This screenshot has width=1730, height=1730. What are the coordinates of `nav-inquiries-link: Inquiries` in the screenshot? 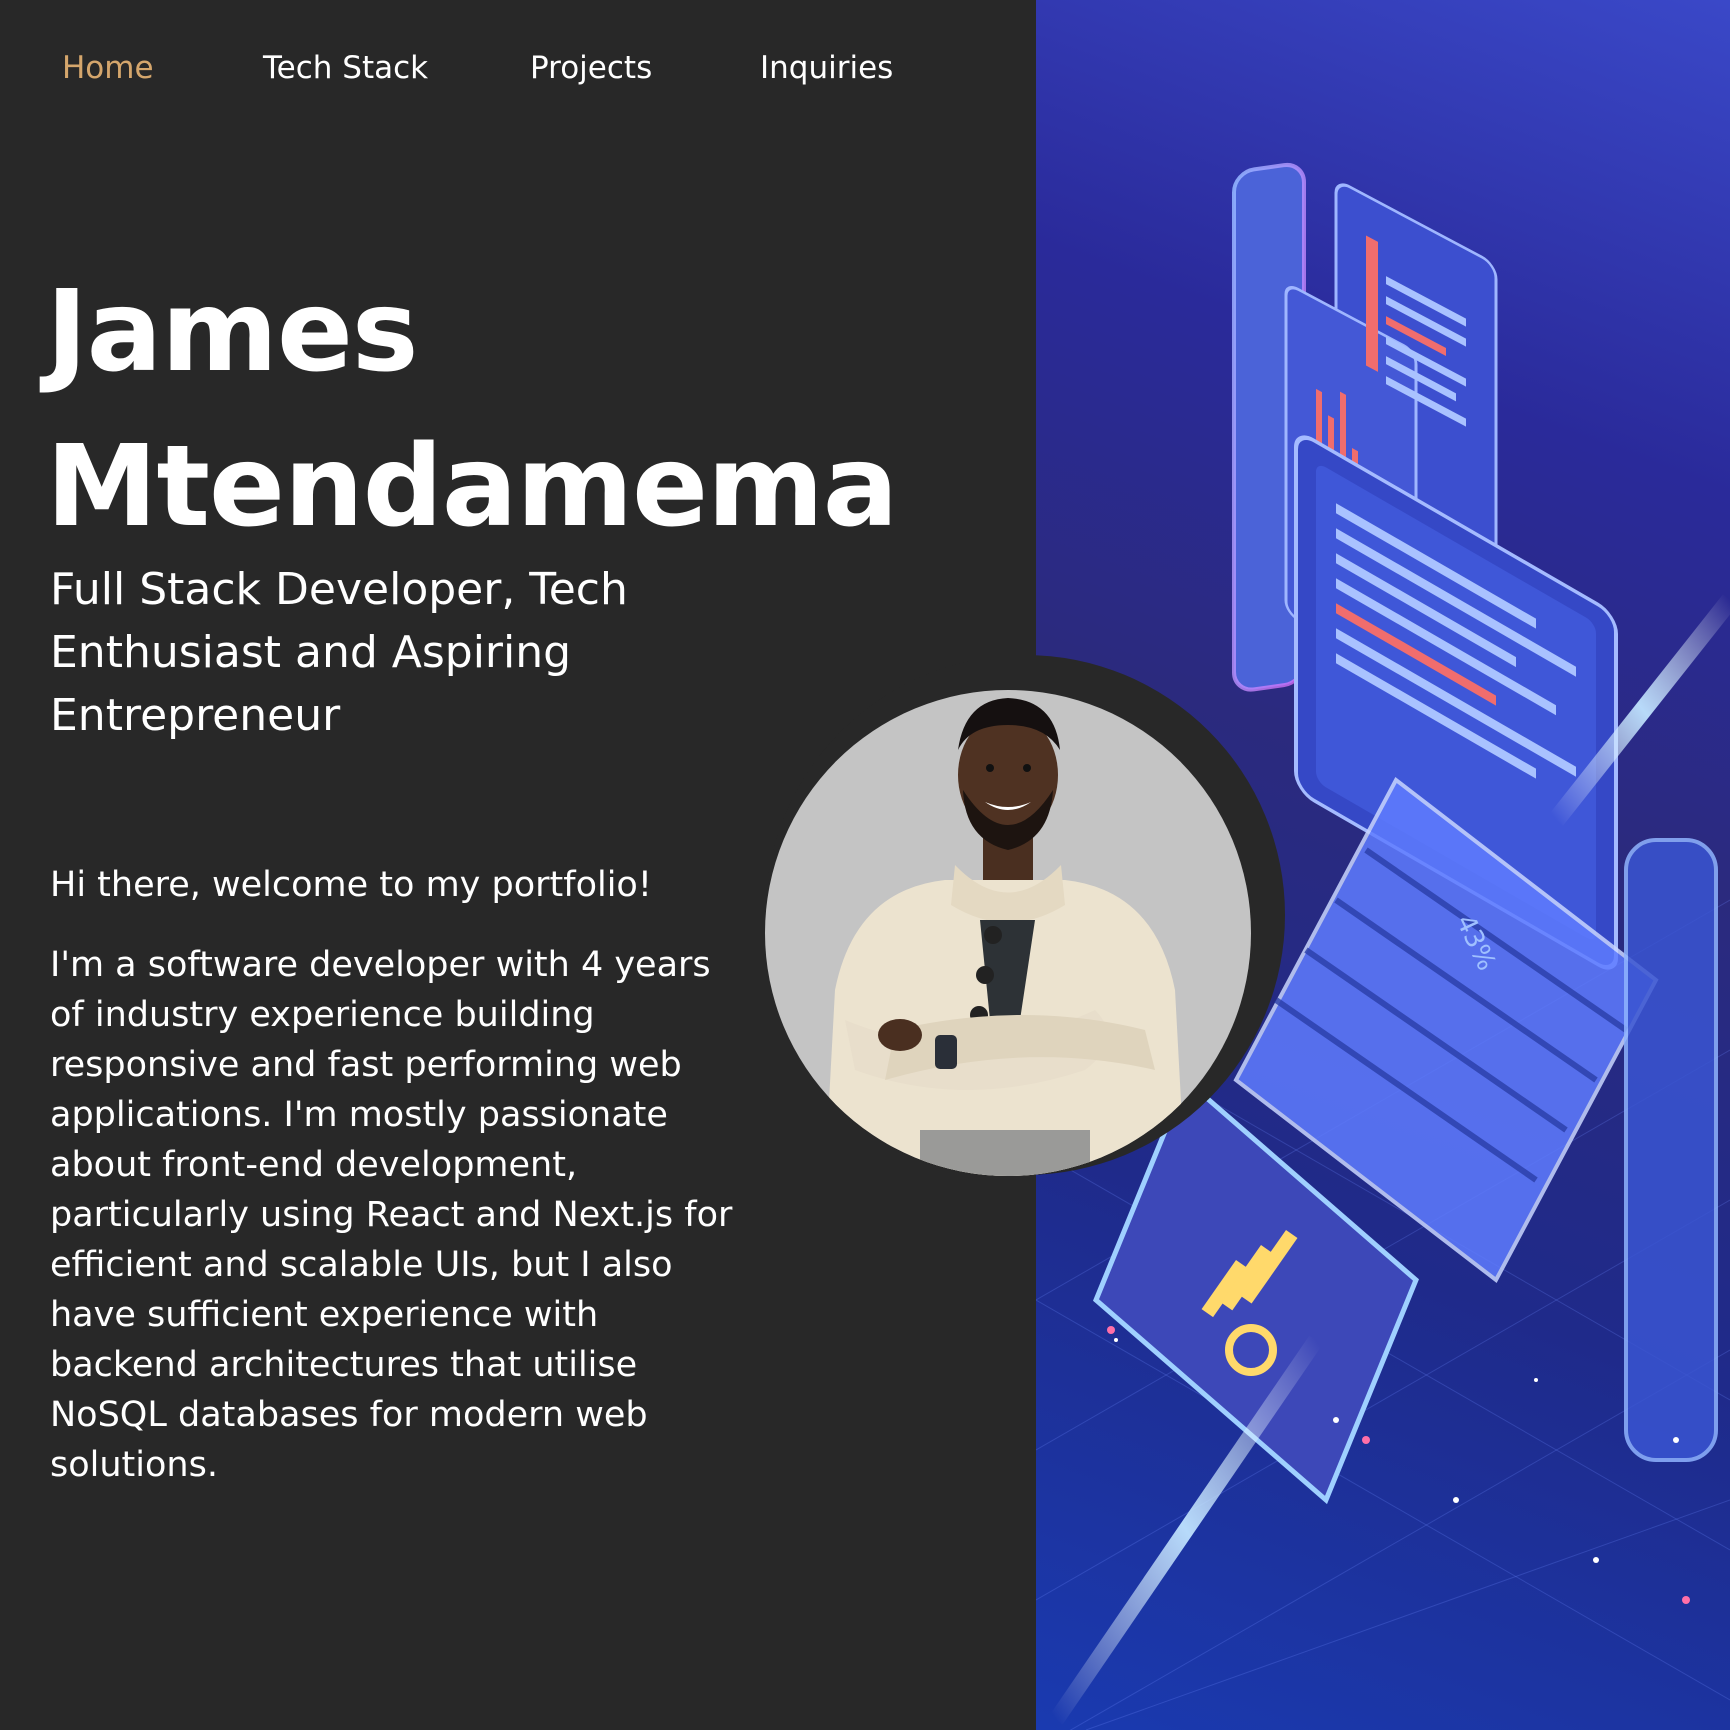 It's located at (826, 68).